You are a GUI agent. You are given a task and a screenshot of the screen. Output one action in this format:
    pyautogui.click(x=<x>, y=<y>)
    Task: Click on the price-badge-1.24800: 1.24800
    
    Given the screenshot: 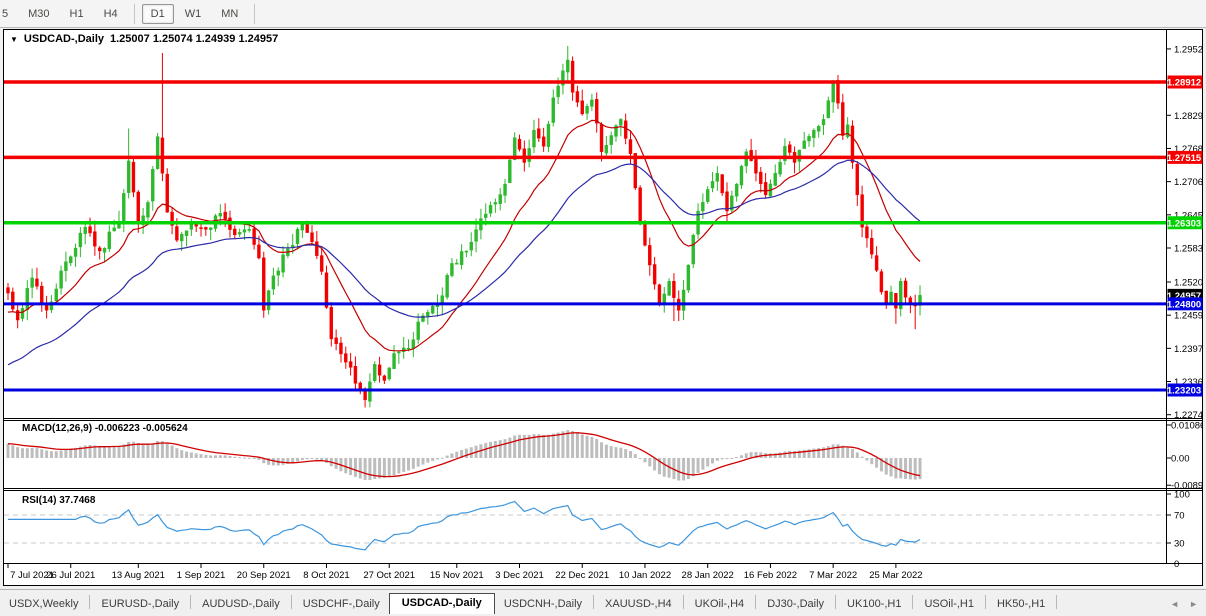 What is the action you would take?
    pyautogui.click(x=1185, y=304)
    